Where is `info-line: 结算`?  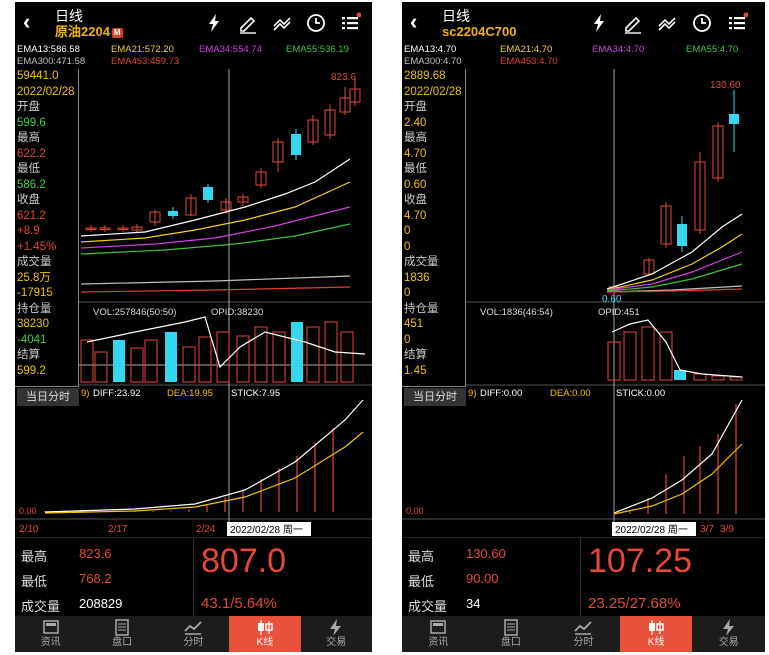
info-line: 结算 is located at coordinates (28, 355).